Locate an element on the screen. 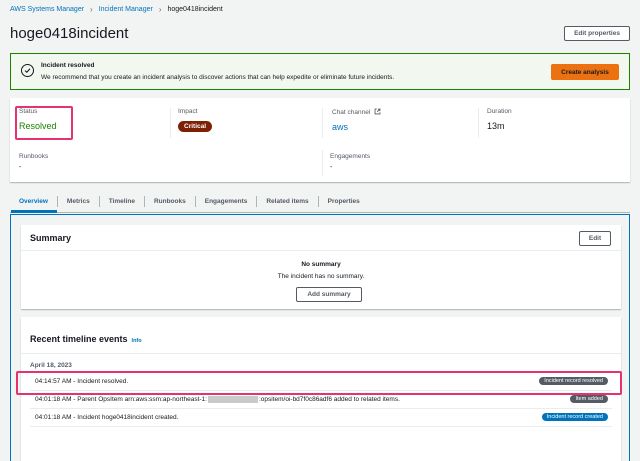 This screenshot has width=640, height=461. event-badge: Item added is located at coordinates (589, 399).